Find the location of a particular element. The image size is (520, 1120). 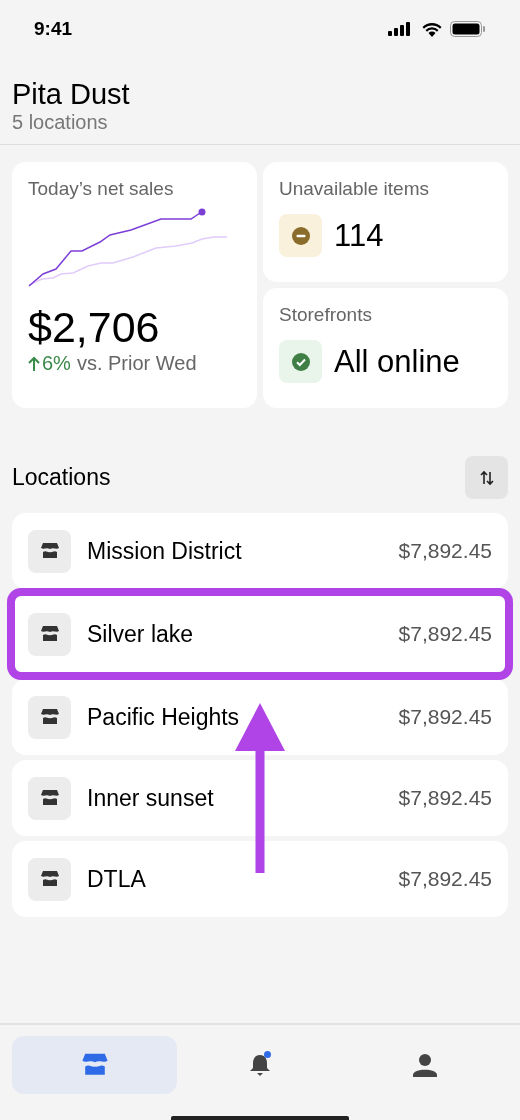

location-name: DTLA is located at coordinates (117, 879).